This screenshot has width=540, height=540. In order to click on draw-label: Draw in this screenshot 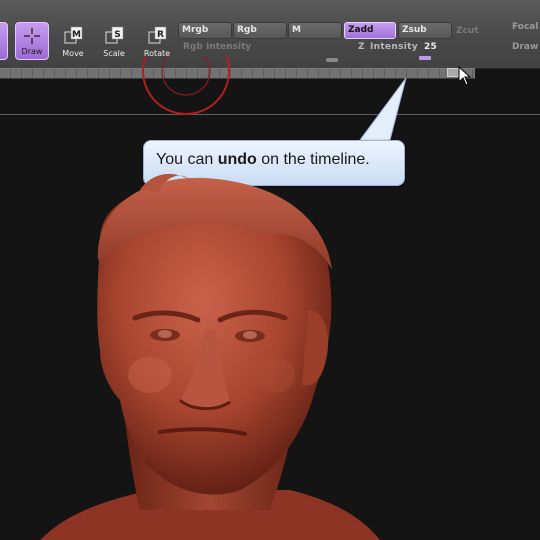, I will do `click(32, 51)`.